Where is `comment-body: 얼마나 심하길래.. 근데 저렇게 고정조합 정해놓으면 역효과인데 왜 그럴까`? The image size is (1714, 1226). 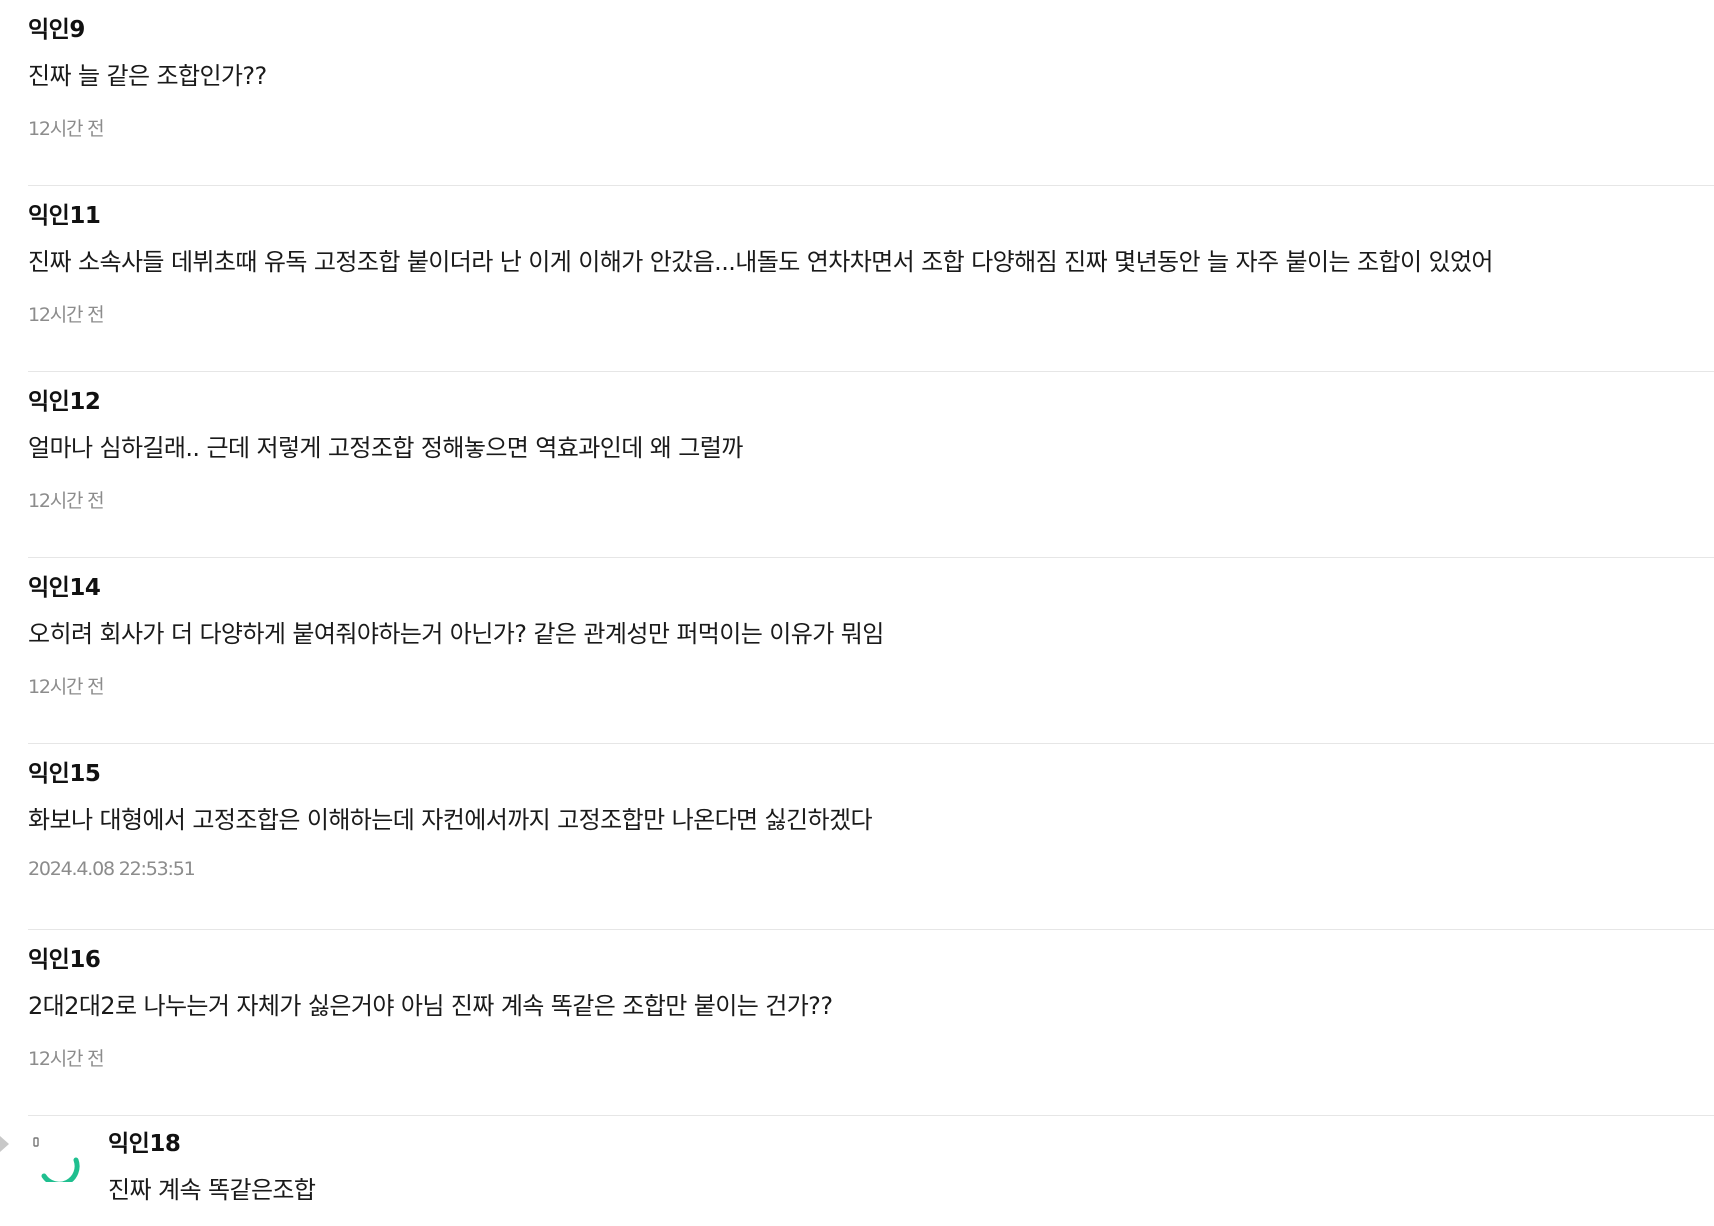
comment-body: 얼마나 심하길래.. 근데 저렇게 고정조합 정해놓으면 역효과인데 왜 그럴까 is located at coordinates (385, 448).